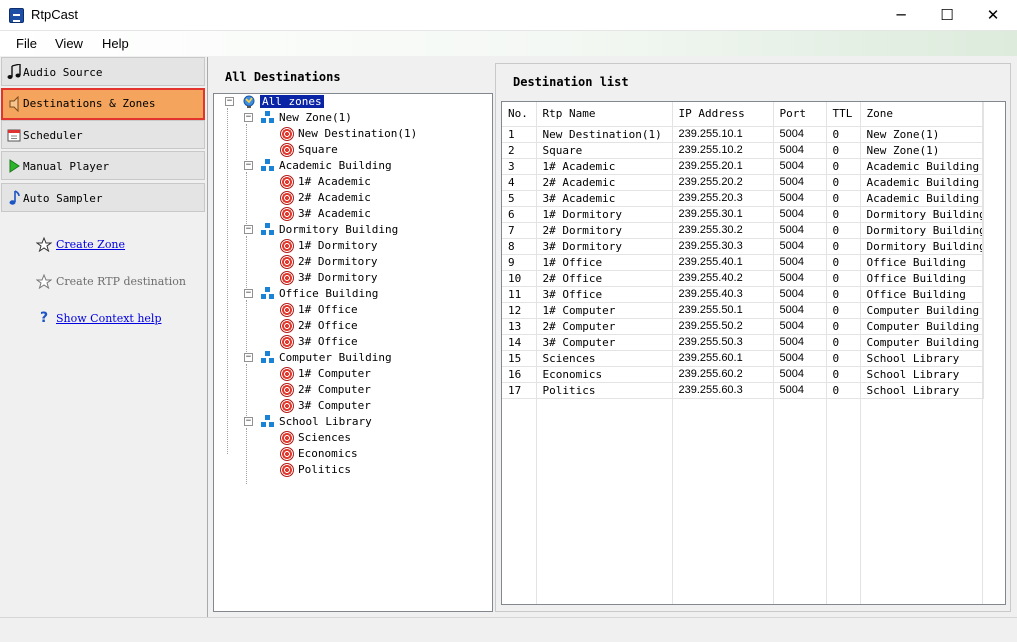 This screenshot has height=642, width=1017. I want to click on cell-zone: Computer Building, so click(922, 342).